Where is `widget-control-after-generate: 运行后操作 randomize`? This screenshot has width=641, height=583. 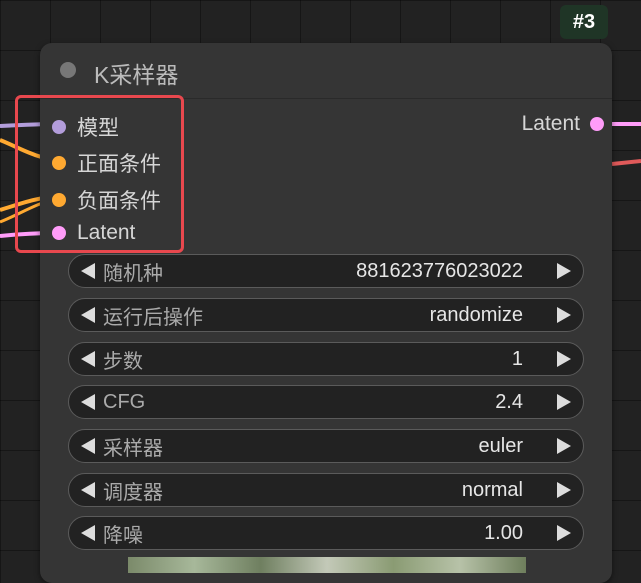
widget-control-after-generate: 运行后操作 randomize is located at coordinates (326, 315).